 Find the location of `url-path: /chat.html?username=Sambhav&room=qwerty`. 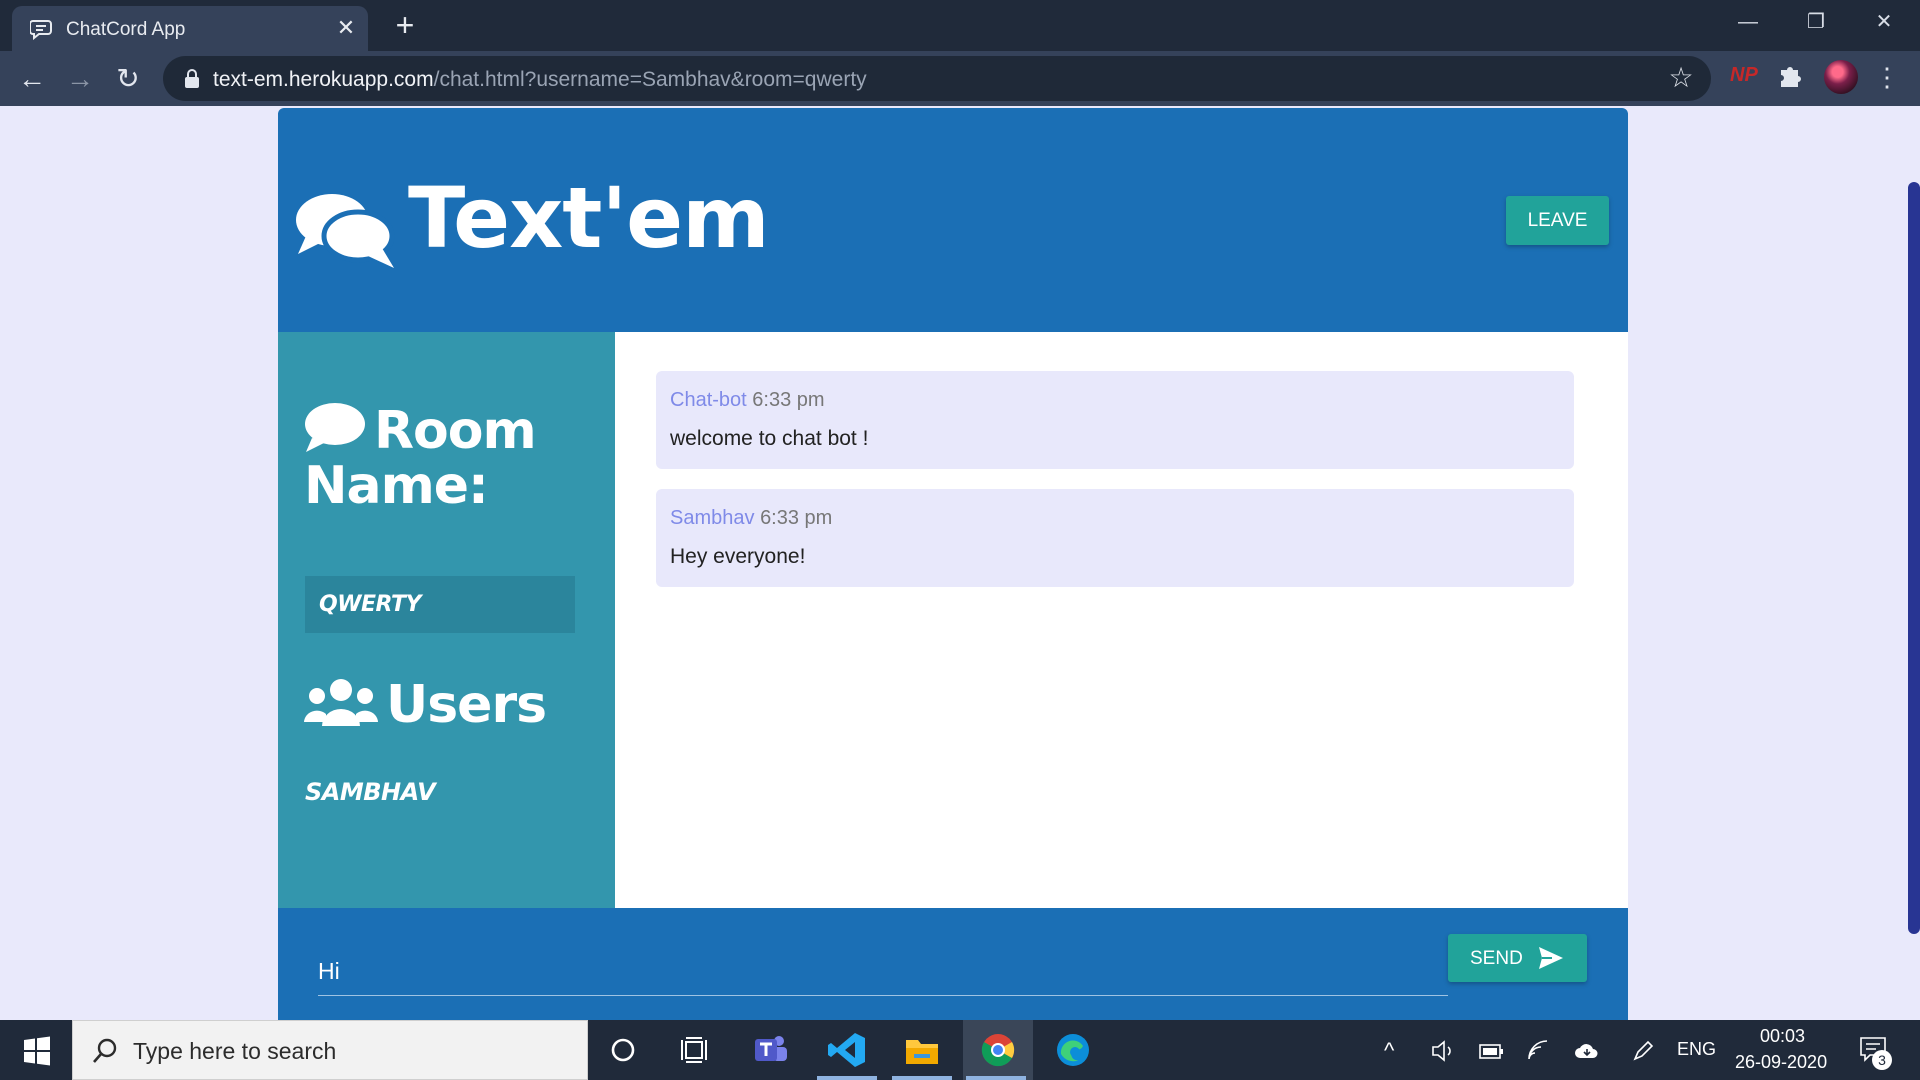

url-path: /chat.html?username=Sambhav&room=qwerty is located at coordinates (650, 79).